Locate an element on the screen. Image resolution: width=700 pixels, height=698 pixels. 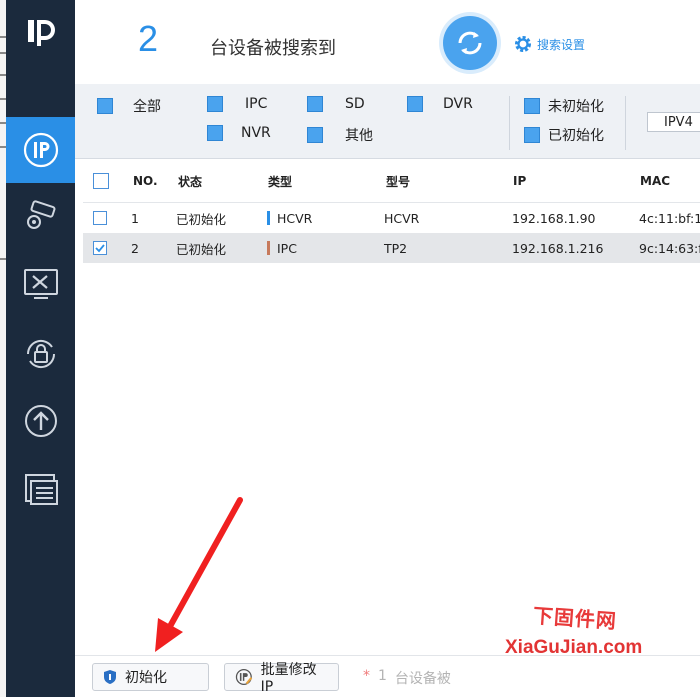
nav-document-tools is located at coordinates (40, 489).